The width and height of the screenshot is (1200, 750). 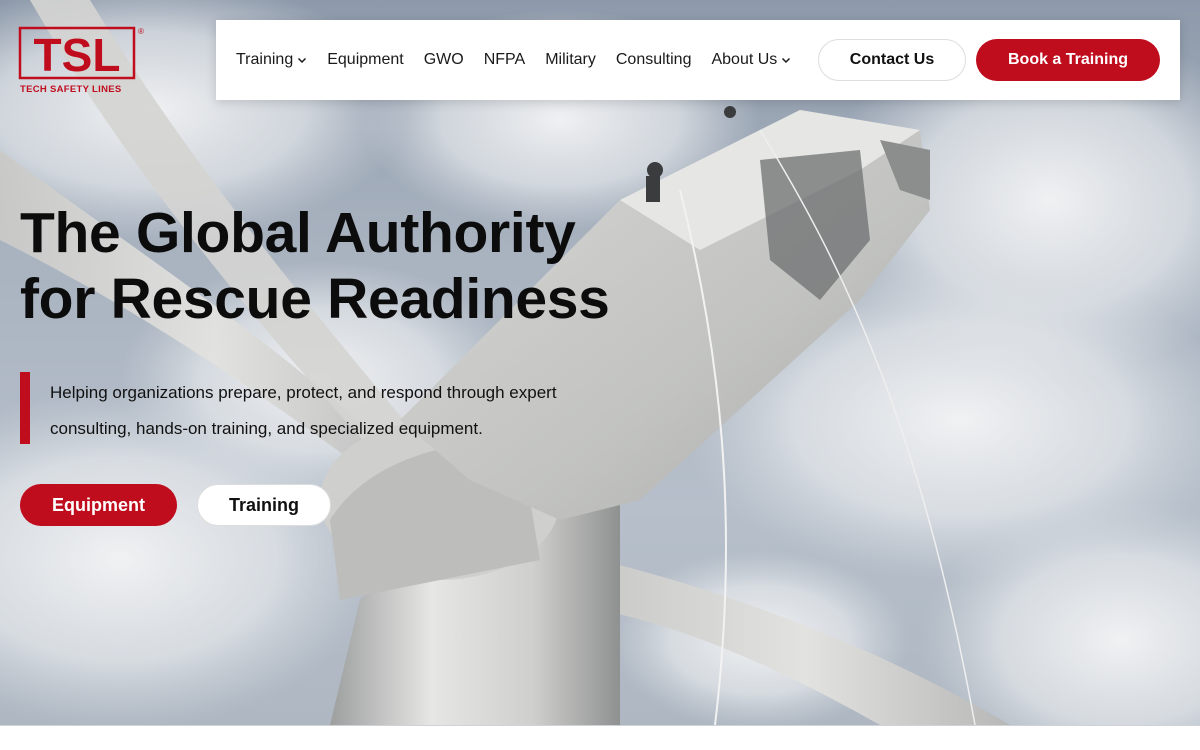 I want to click on nav-item-equipment: Equipment, so click(x=365, y=60).